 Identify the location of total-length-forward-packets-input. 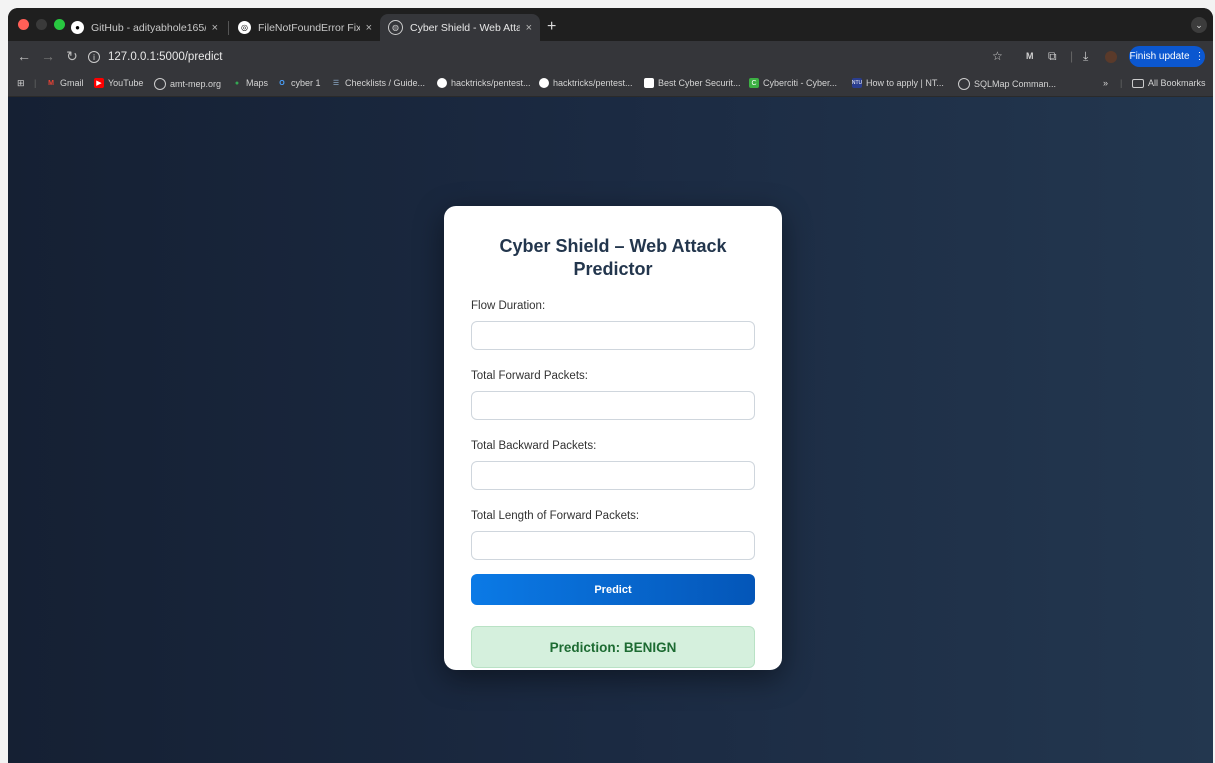
(613, 545).